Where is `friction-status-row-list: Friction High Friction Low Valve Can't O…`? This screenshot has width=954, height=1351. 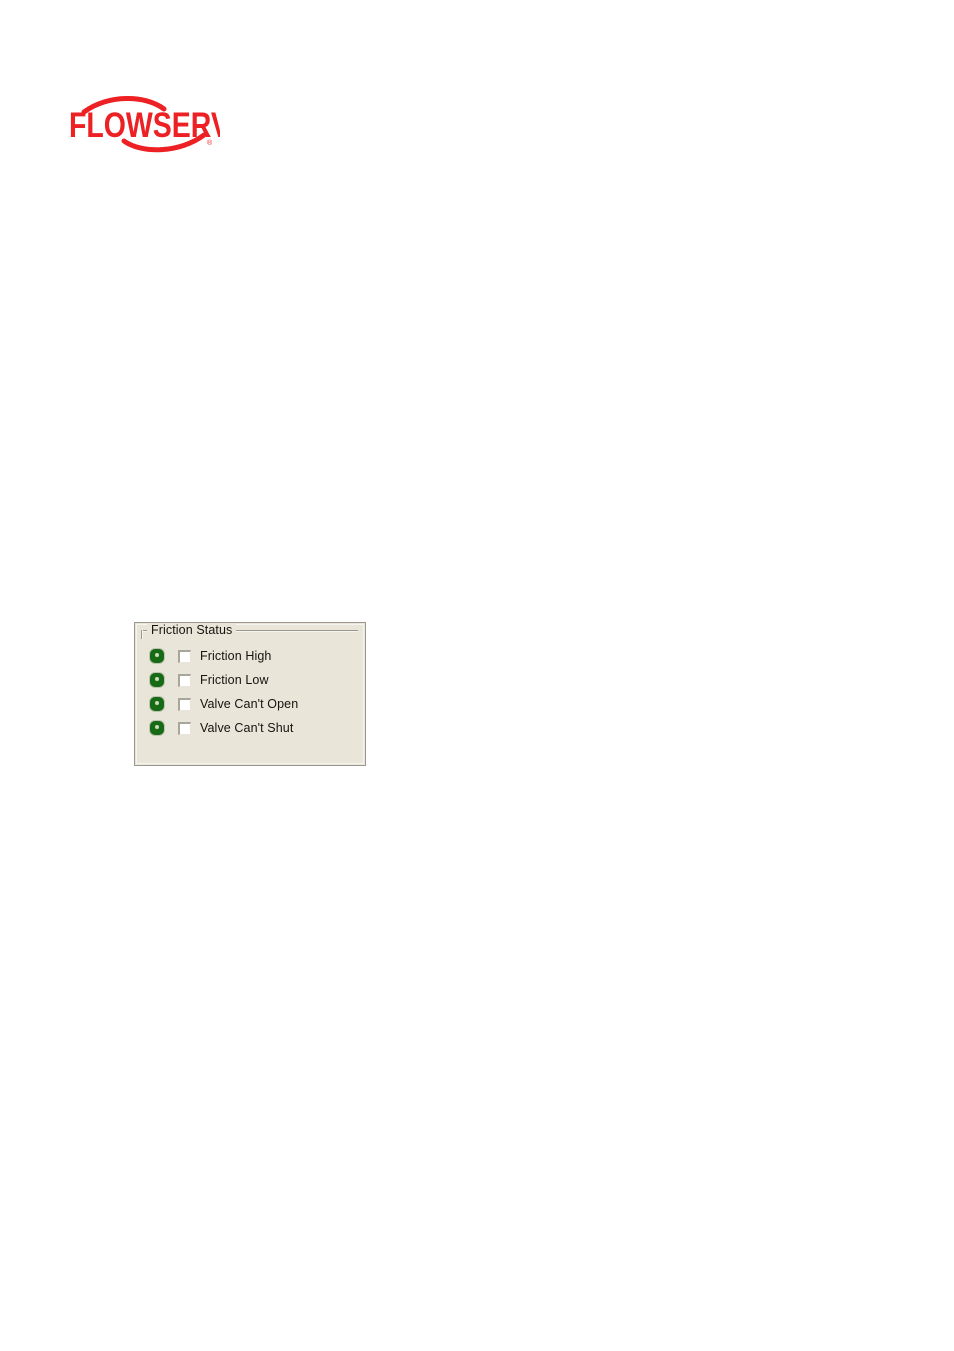
friction-status-row-list: Friction High Friction Low Valve Can't O… is located at coordinates (252, 692).